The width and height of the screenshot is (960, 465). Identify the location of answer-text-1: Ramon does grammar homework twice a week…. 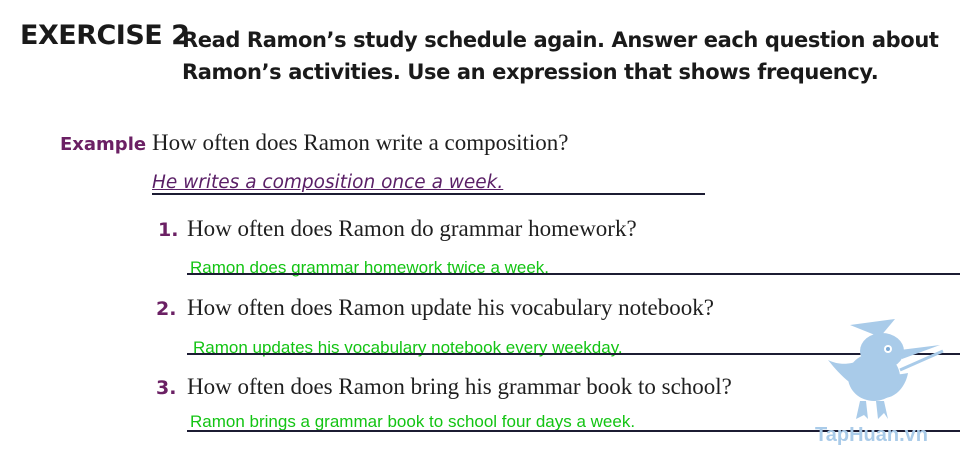
(369, 268).